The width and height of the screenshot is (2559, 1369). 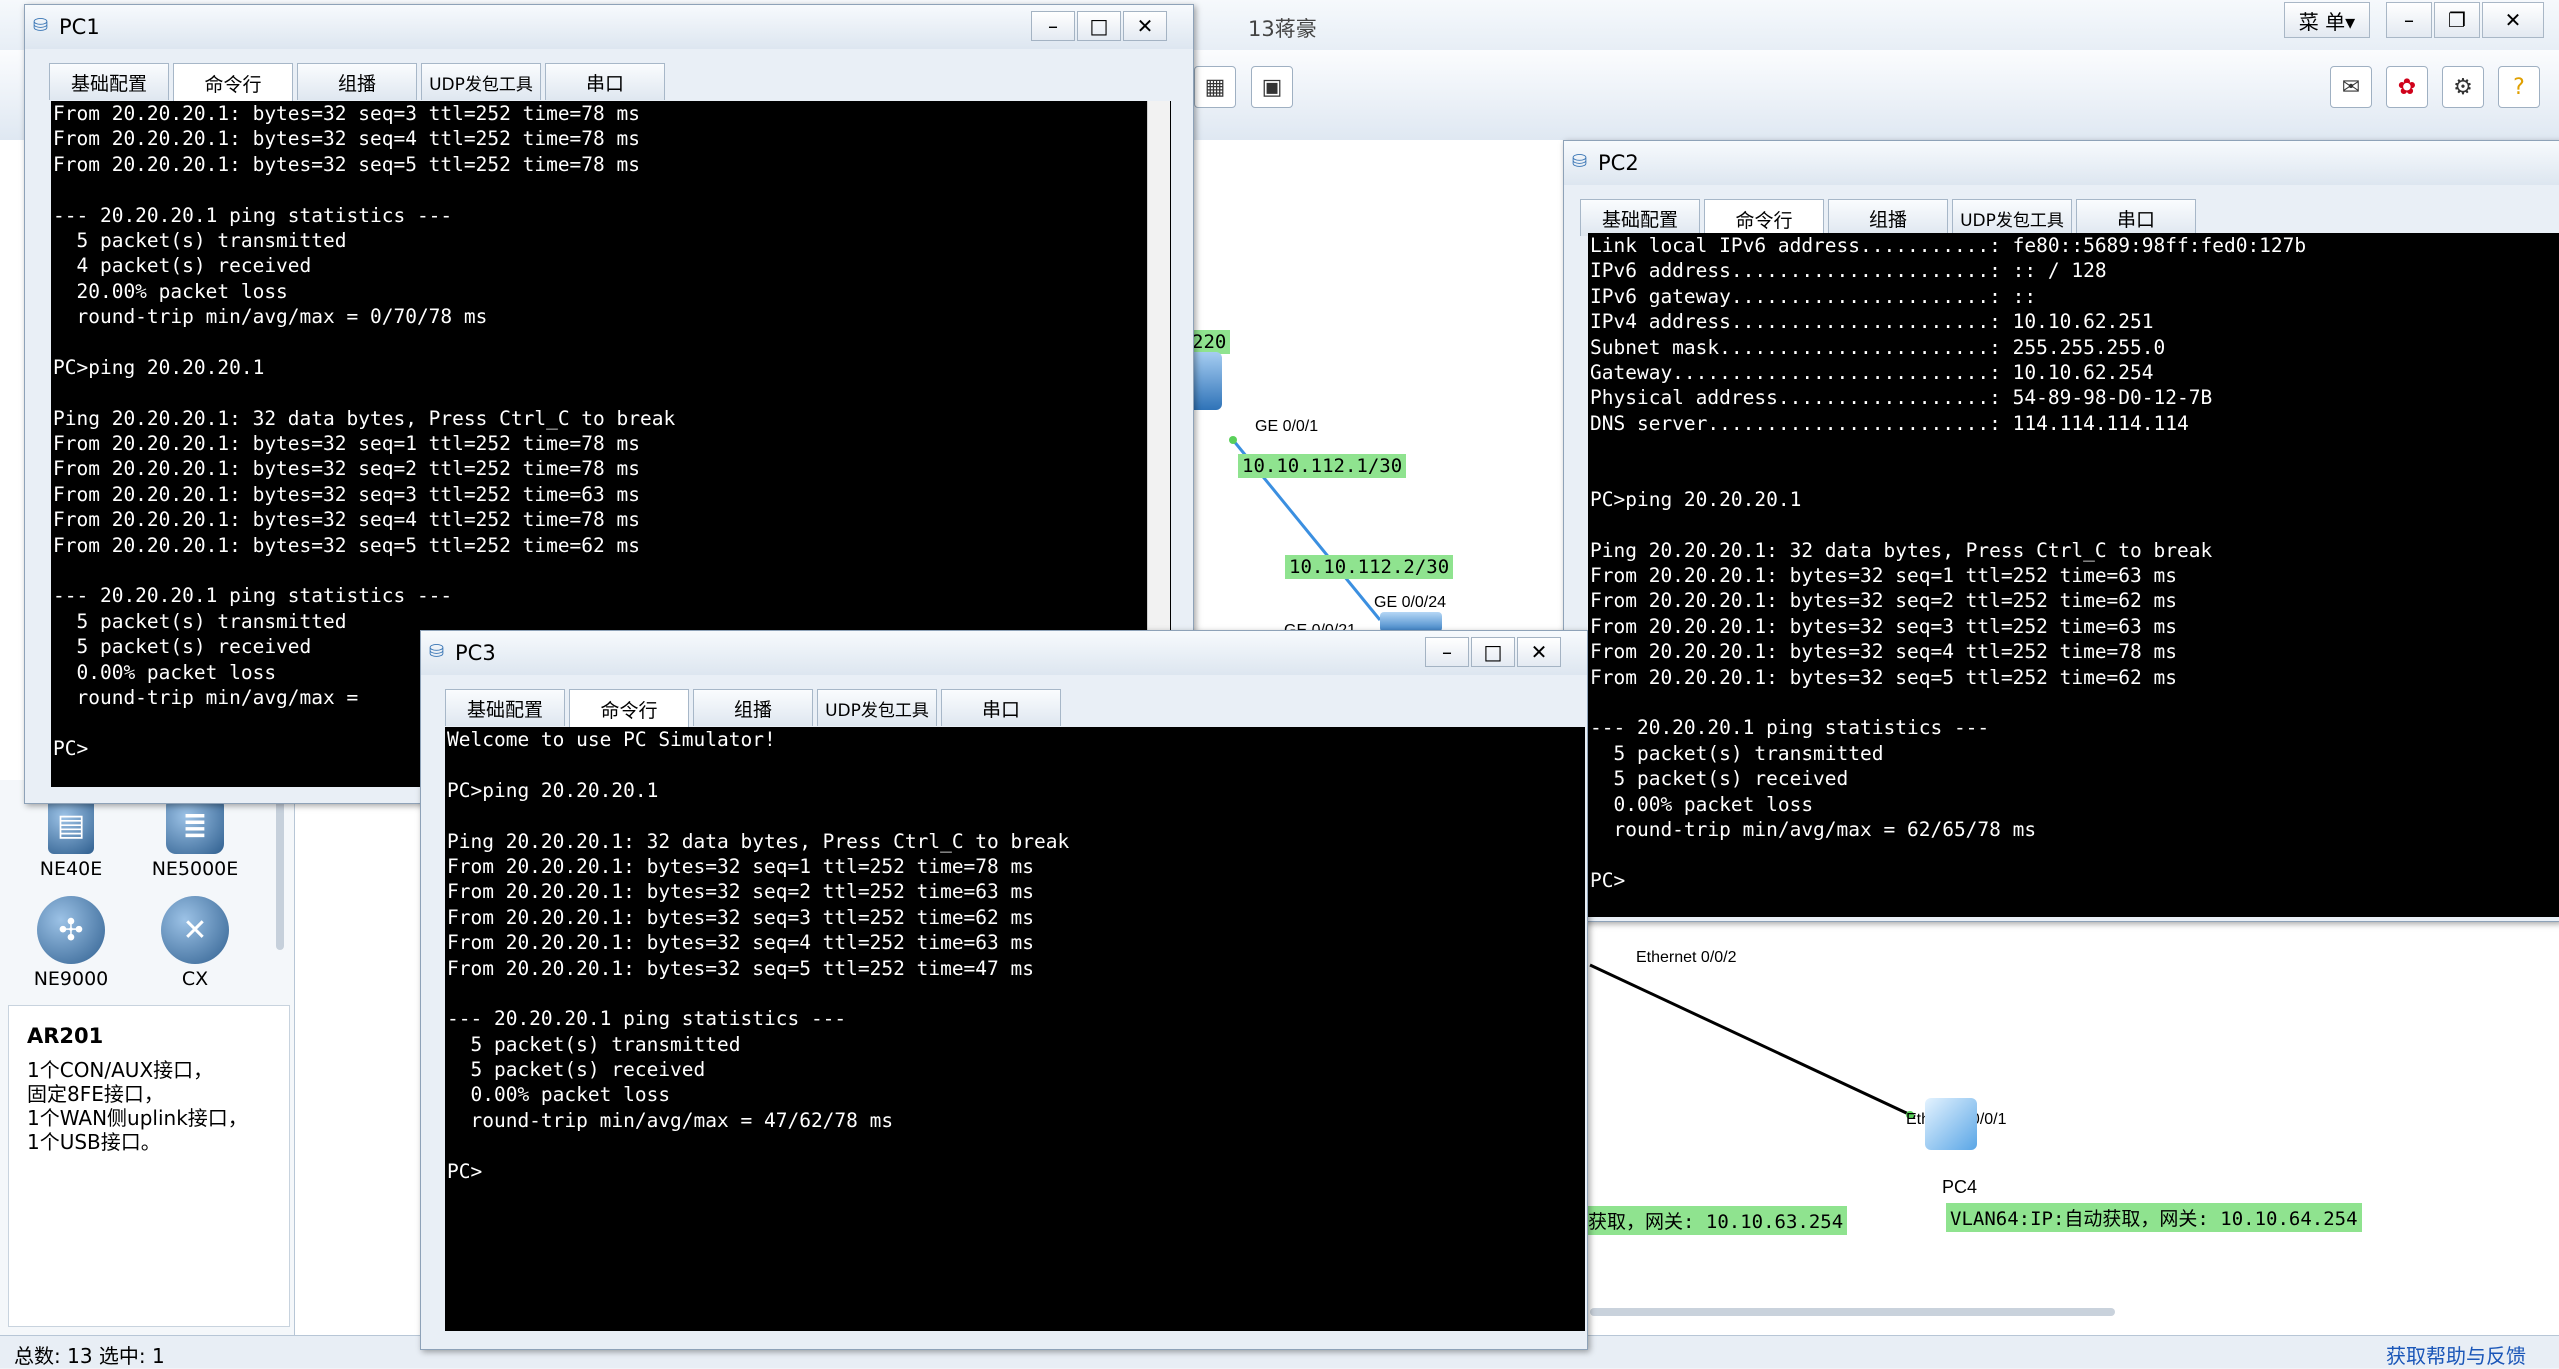 I want to click on device-ne9000: ✣ NE9000, so click(x=71, y=945).